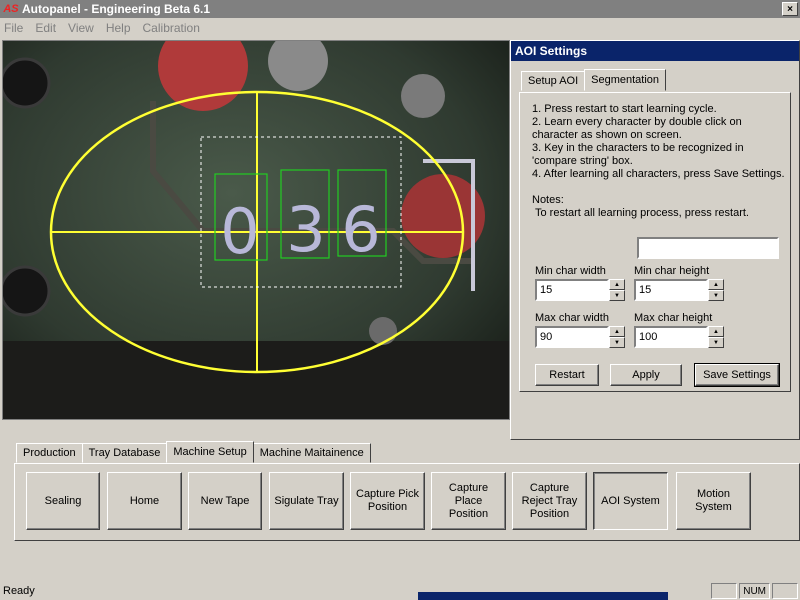 The height and width of the screenshot is (600, 800). I want to click on max-char-width-stepper: ▲ ▼, so click(617, 337).